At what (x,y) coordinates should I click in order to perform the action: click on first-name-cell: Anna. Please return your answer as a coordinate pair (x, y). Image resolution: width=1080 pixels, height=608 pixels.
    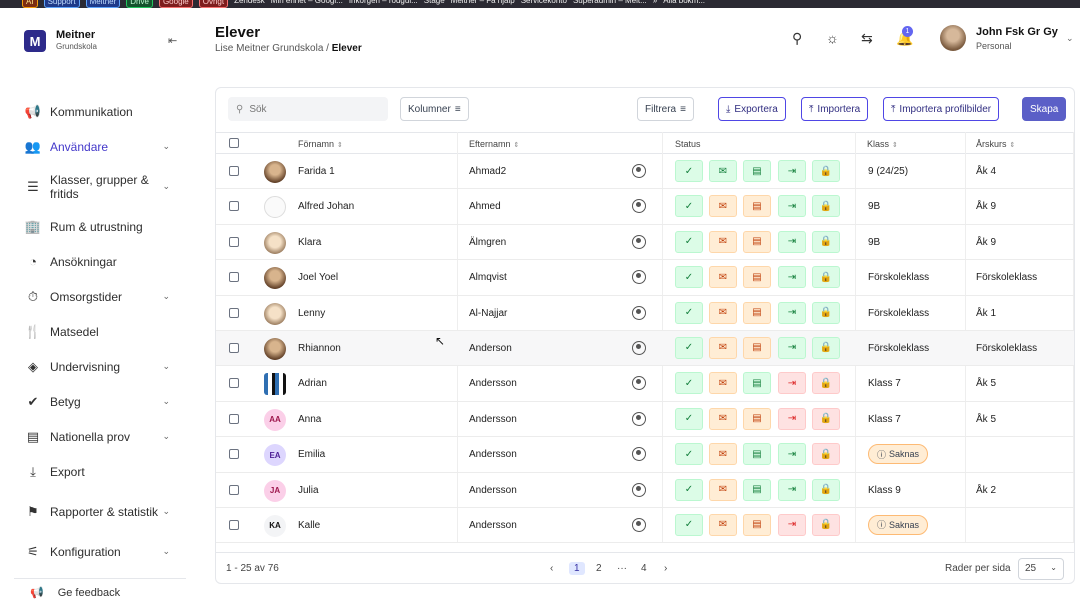
    Looking at the image, I should click on (309, 419).